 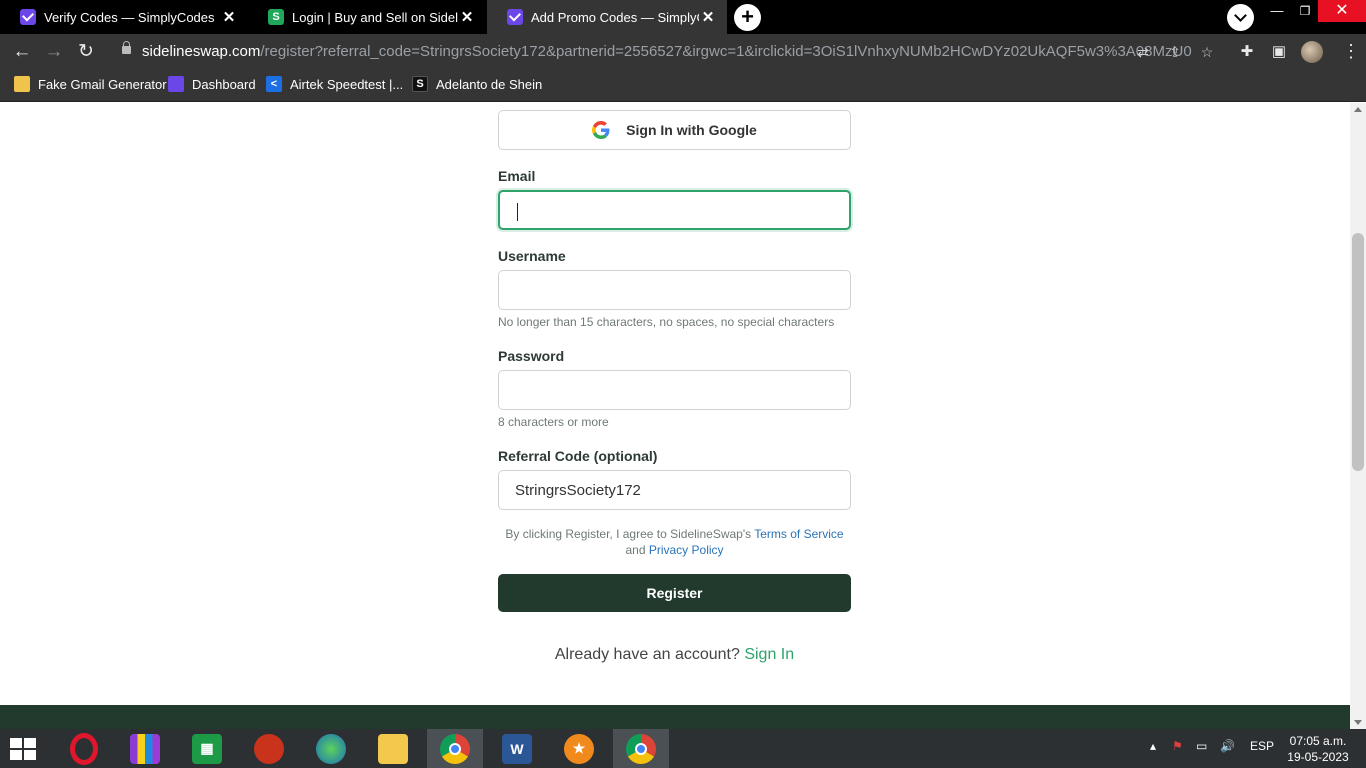 I want to click on taskbar-globe-app, so click(x=331, y=748).